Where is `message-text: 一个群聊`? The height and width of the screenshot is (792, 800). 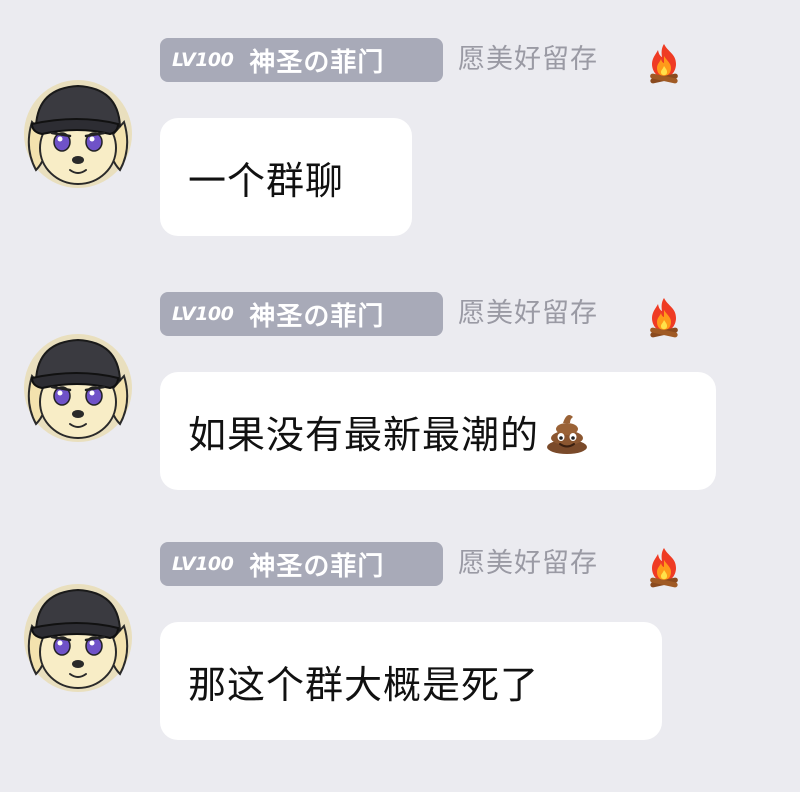
message-text: 一个群聊 is located at coordinates (266, 180).